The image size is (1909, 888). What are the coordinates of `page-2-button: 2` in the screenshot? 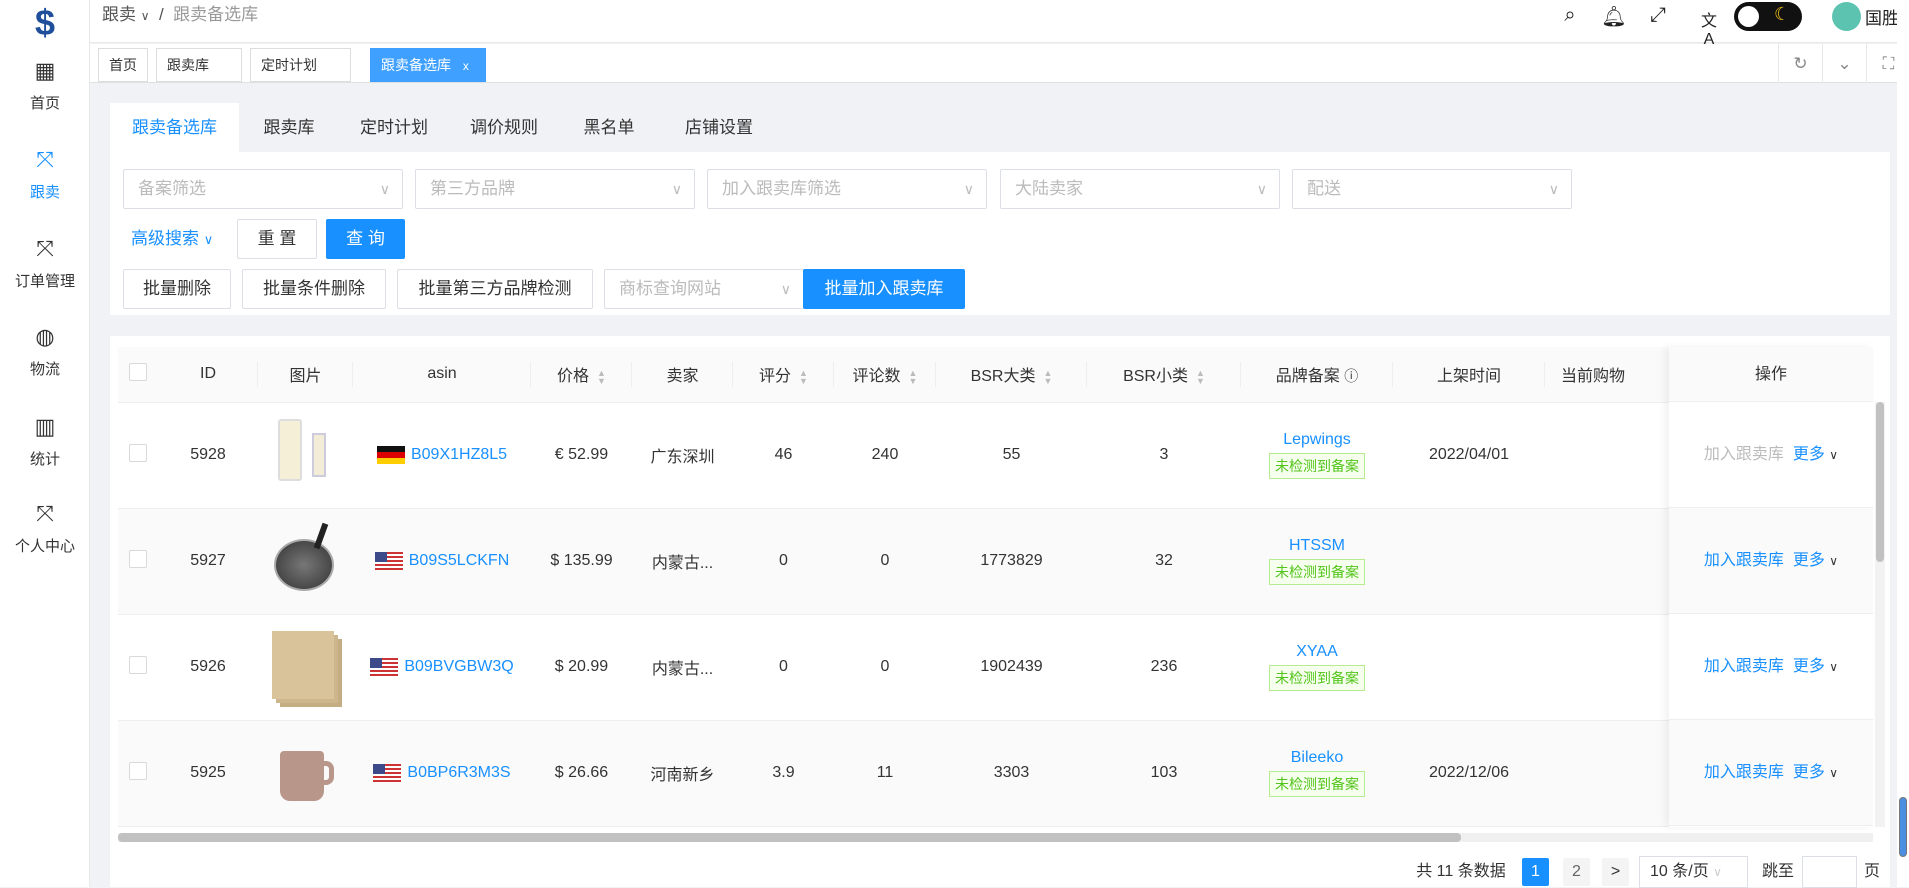 It's located at (1576, 872).